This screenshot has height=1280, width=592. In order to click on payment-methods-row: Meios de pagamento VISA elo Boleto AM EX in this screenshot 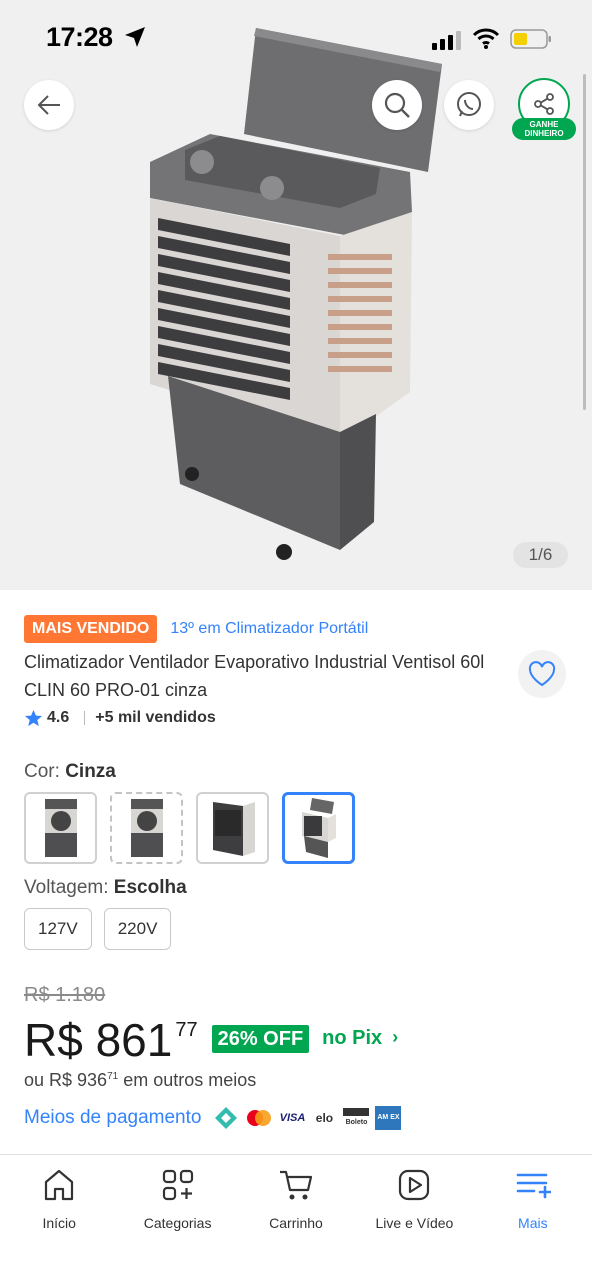, I will do `click(213, 1118)`.